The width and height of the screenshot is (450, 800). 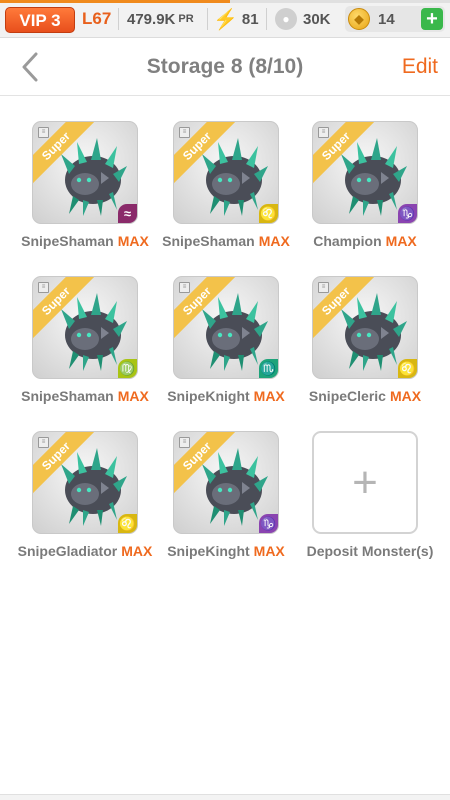 I want to click on edit-button: Edit, so click(x=420, y=67).